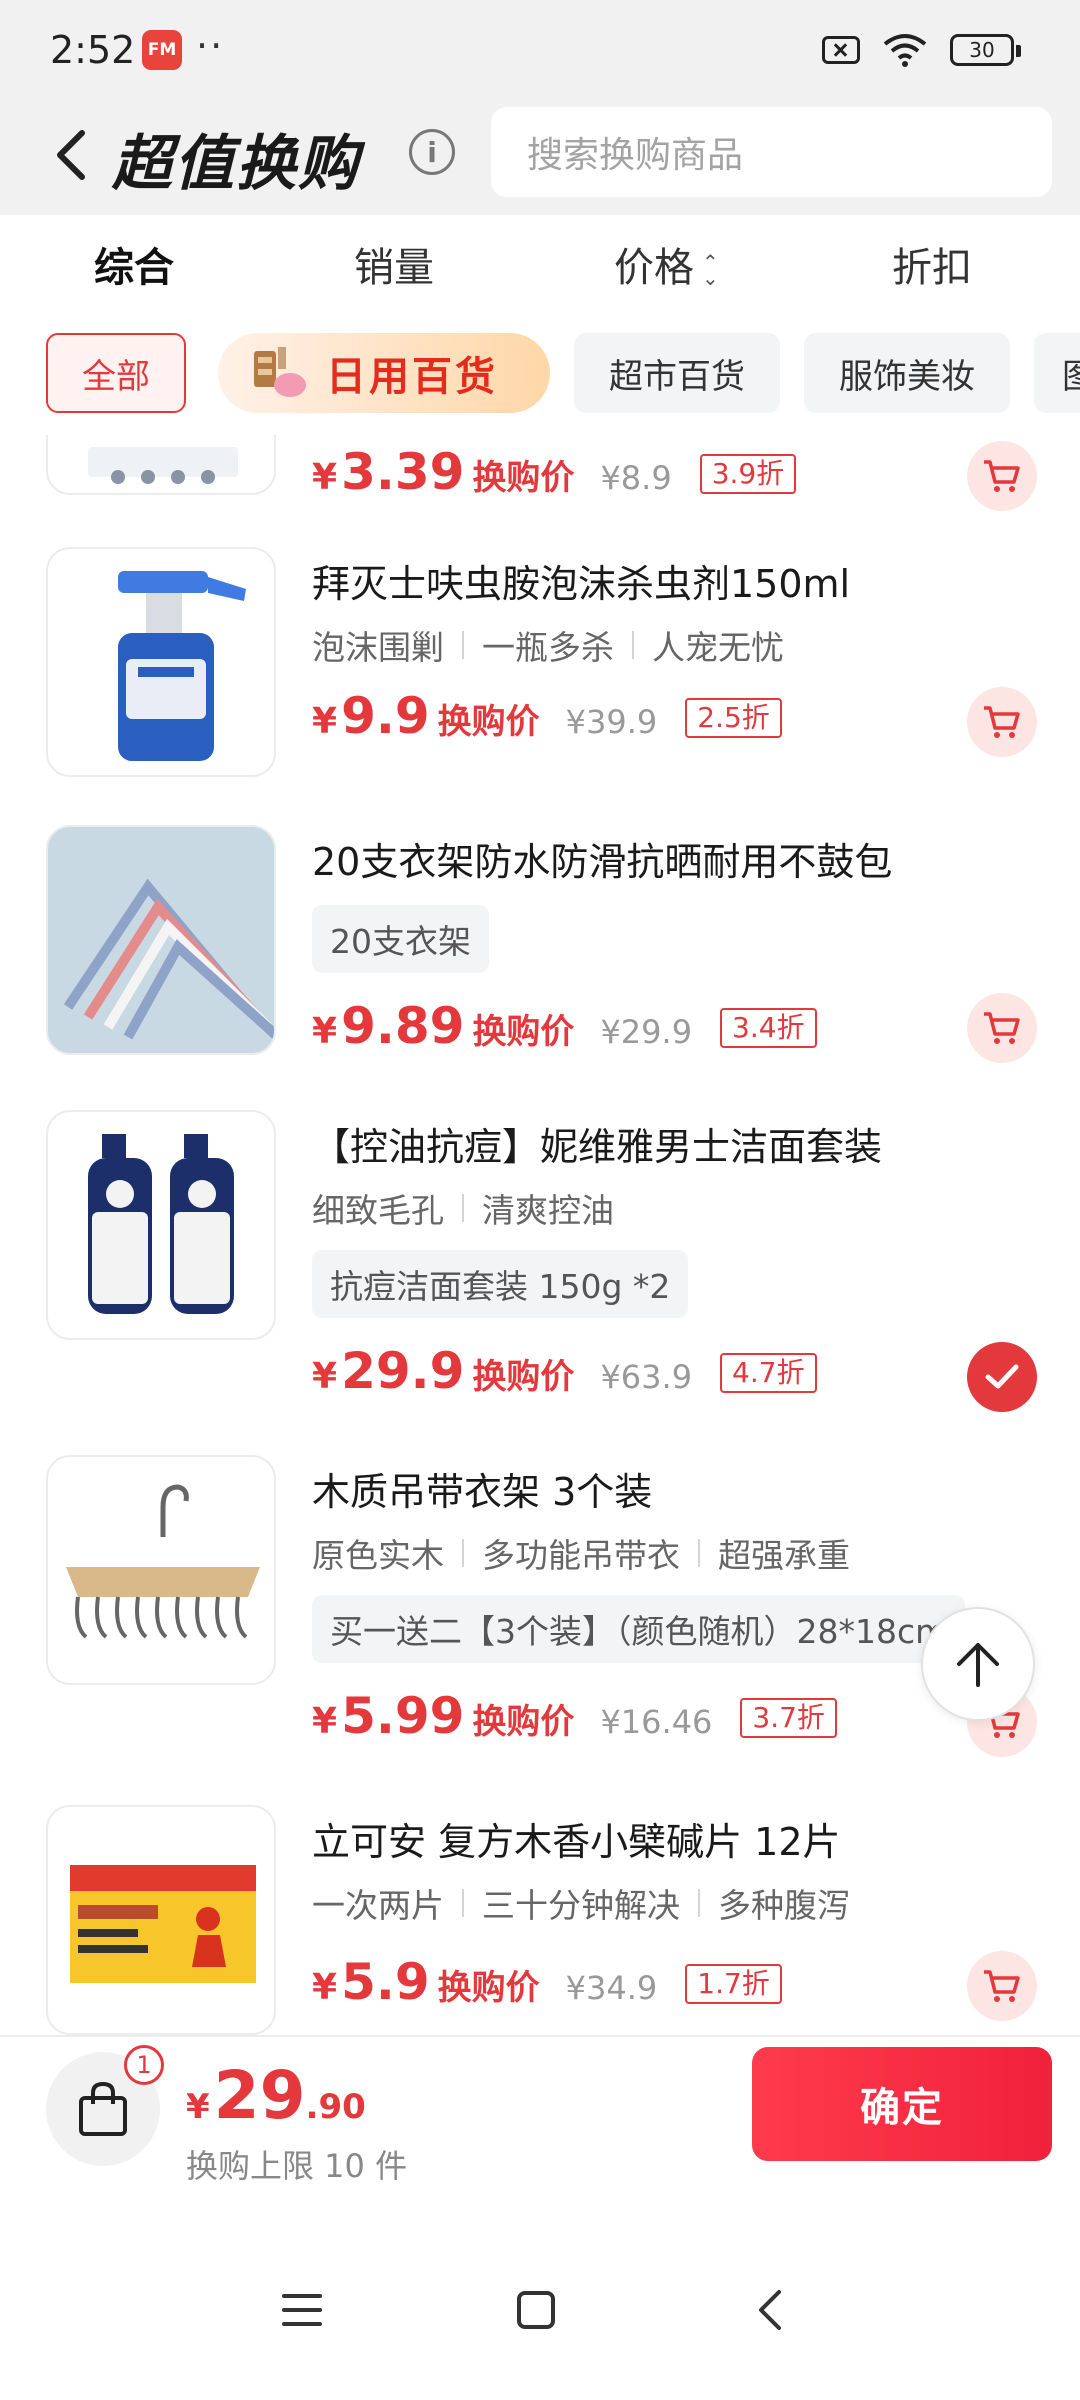 This screenshot has height=2400, width=1080. What do you see at coordinates (597, 1147) in the screenshot?
I see `product-title: 【控油抗痘】妮维雅男士洁面套装` at bounding box center [597, 1147].